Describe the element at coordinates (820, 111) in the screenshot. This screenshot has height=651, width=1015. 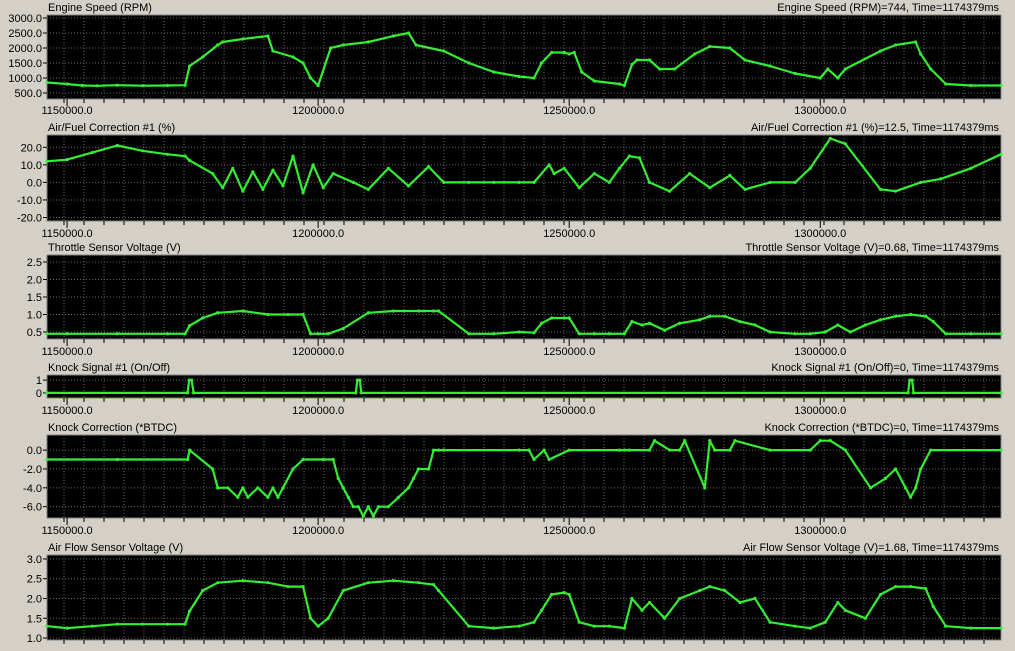
I see `x-tick-label: 1300000.0` at that location.